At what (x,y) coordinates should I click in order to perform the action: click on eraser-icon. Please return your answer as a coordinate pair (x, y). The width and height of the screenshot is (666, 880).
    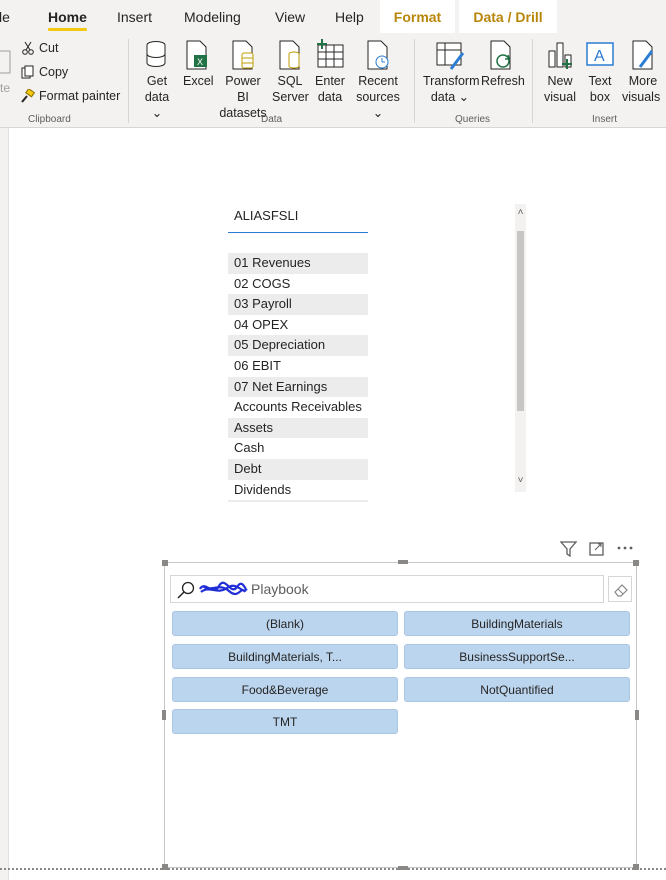
    Looking at the image, I should click on (621, 590).